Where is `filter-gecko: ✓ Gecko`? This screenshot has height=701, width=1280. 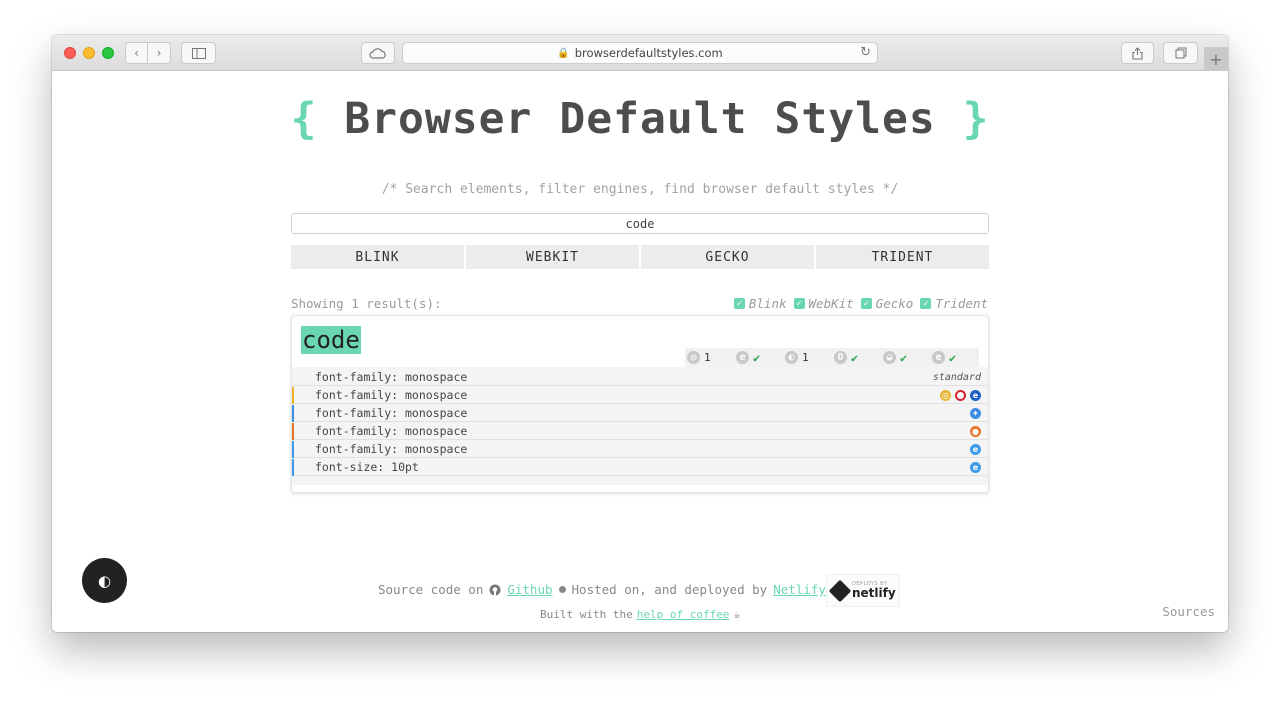
filter-gecko: ✓ Gecko is located at coordinates (887, 303).